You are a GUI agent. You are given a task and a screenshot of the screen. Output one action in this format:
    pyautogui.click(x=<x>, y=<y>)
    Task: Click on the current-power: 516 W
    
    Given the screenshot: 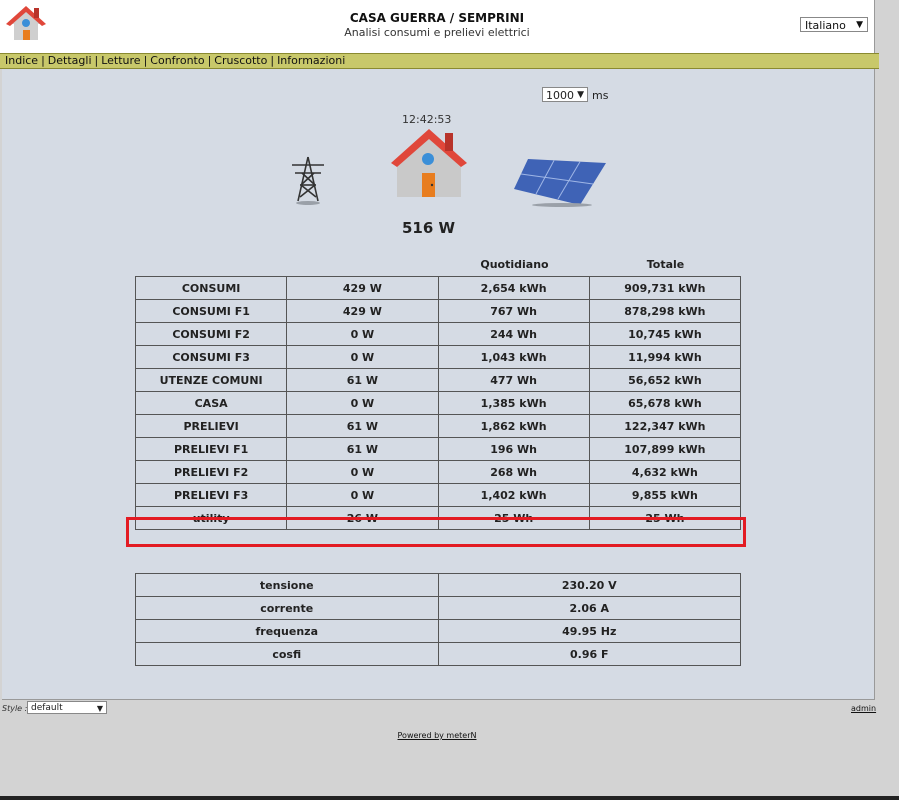 What is the action you would take?
    pyautogui.click(x=429, y=228)
    